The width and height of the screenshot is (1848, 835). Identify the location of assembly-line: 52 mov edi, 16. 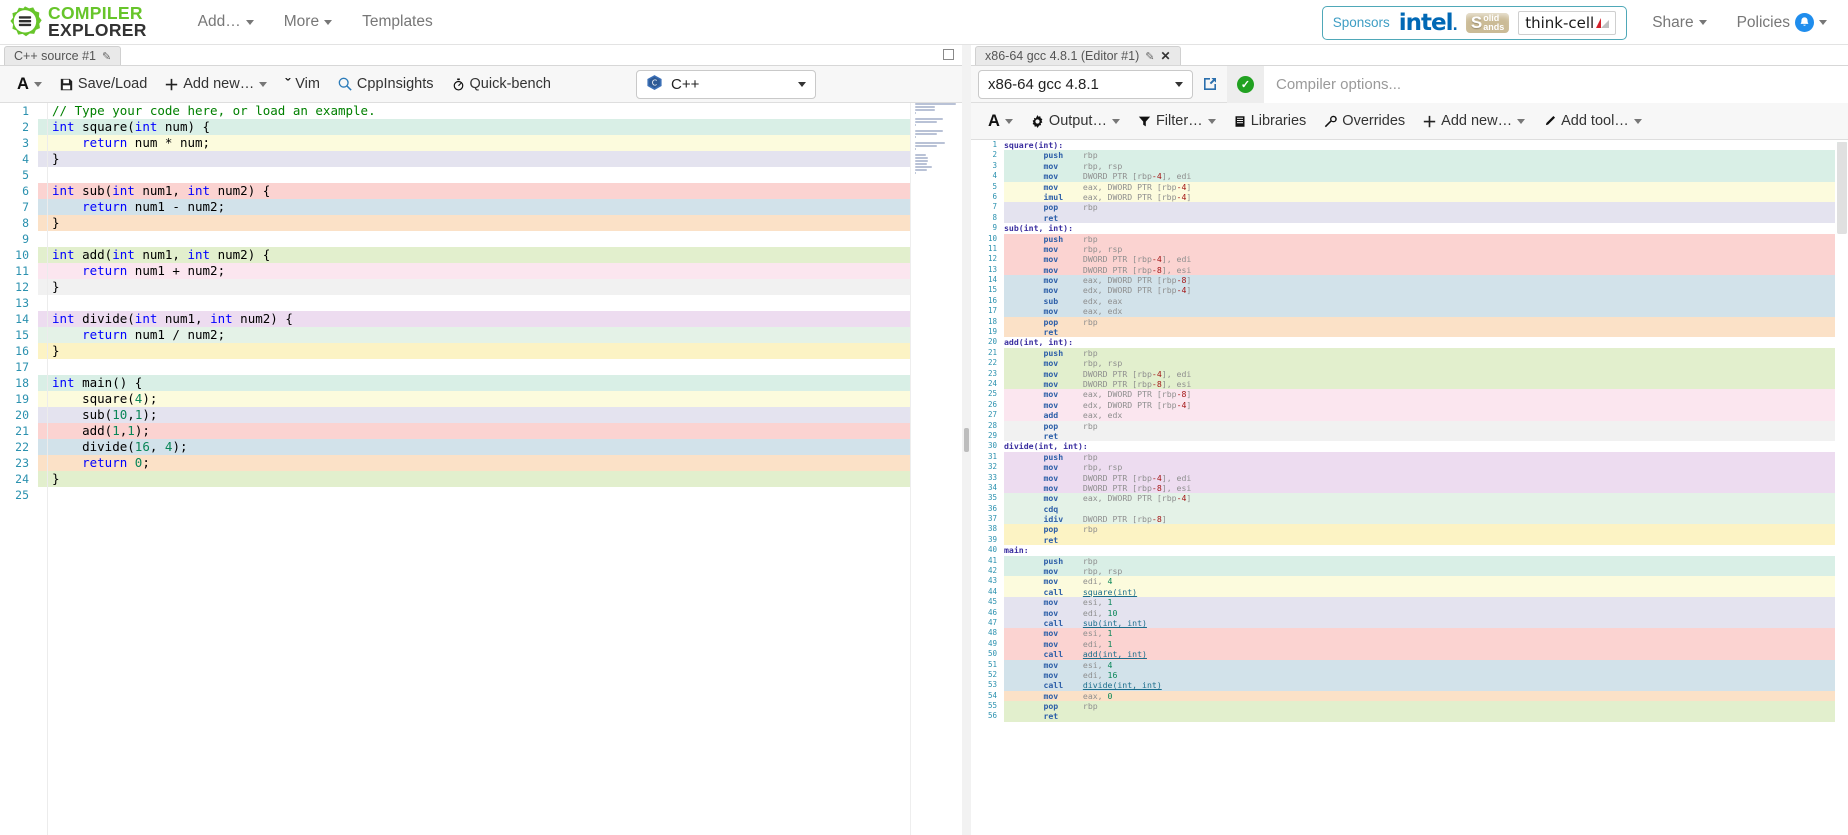
(1409, 675).